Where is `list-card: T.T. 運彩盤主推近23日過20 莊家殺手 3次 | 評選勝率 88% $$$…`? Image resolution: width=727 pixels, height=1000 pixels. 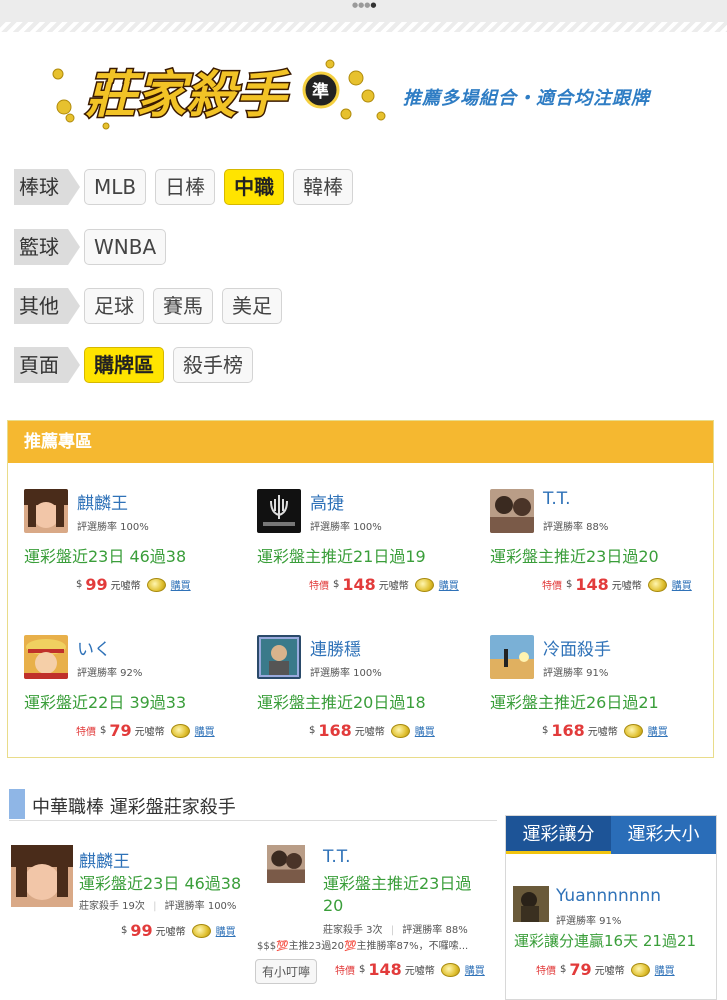
list-card: T.T. 運彩盤主推近23日過20 莊家殺手 3次 | 評選勝率 88% $$$… is located at coordinates (377, 915).